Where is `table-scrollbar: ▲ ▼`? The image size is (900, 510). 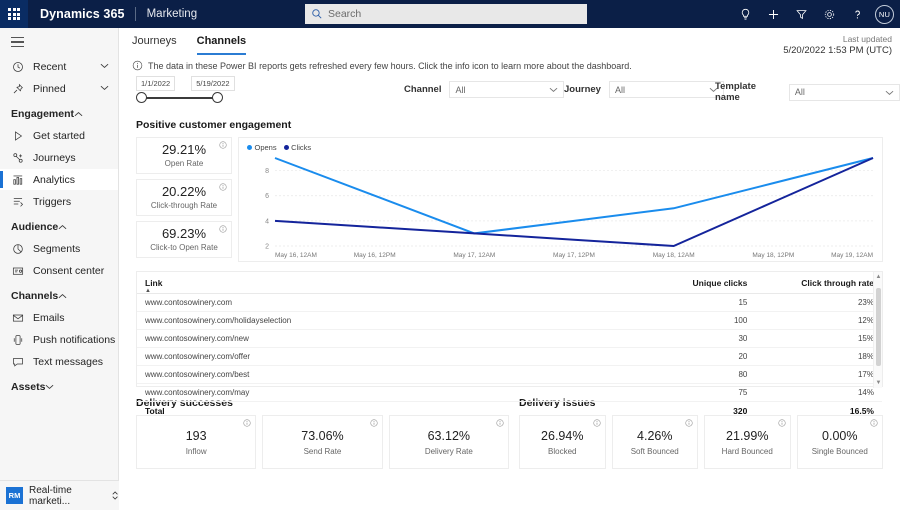
table-scrollbar: ▲ ▼ is located at coordinates (877, 330).